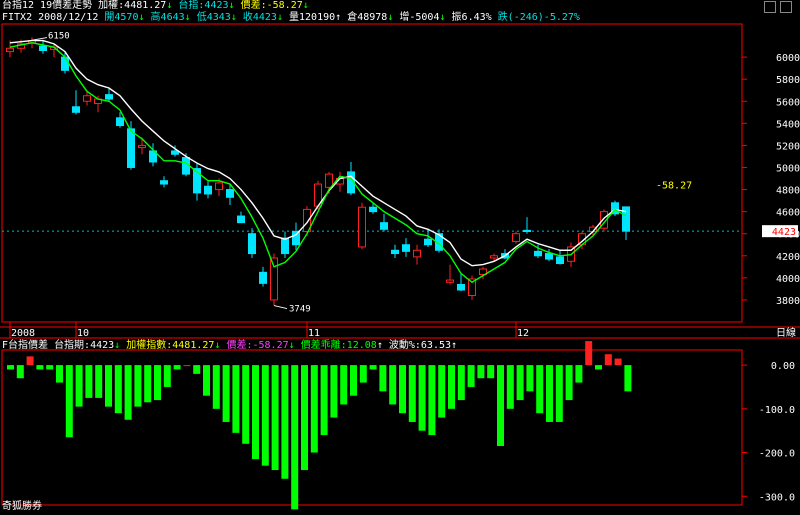  Describe the element at coordinates (23, 333) in the screenshot. I see `x-tick-label: 2008` at that location.